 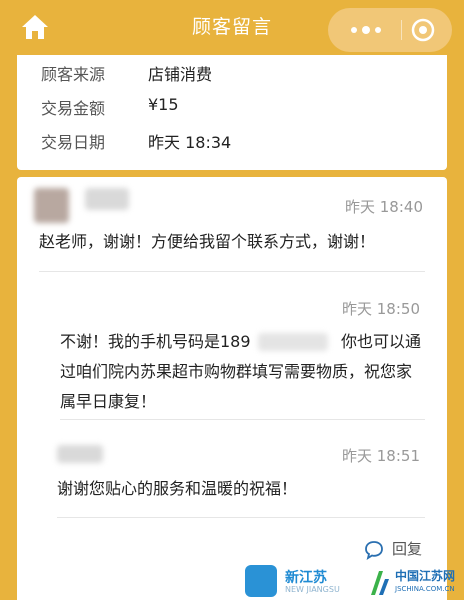 I want to click on reply-button: 回复, so click(x=409, y=549).